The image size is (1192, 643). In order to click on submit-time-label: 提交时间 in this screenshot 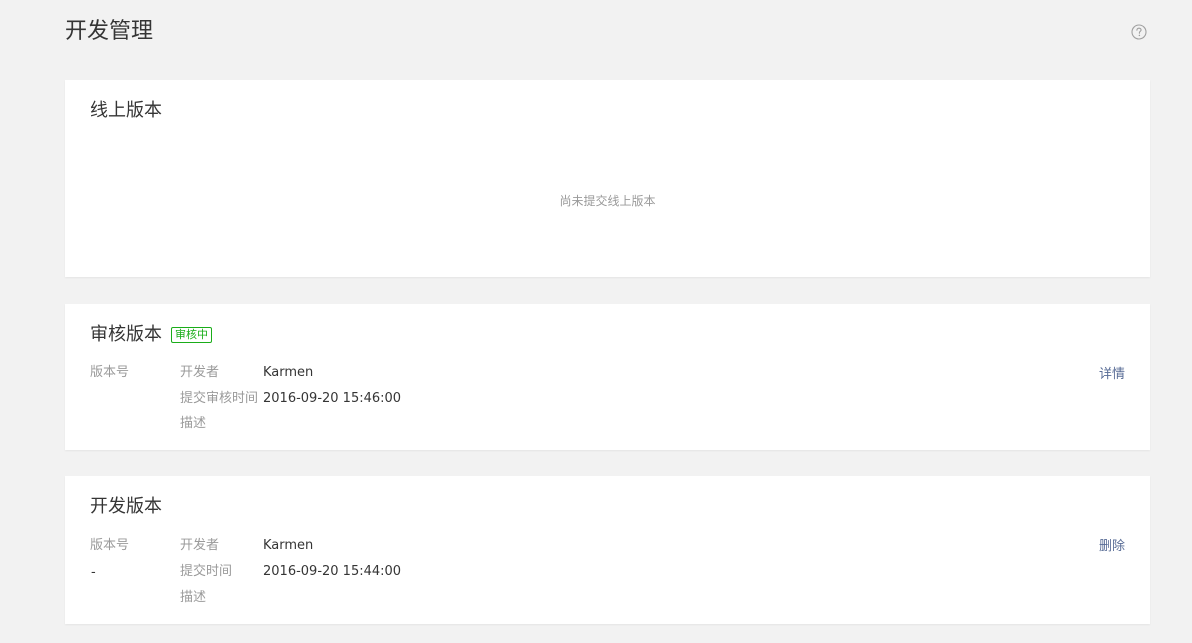, I will do `click(206, 571)`.